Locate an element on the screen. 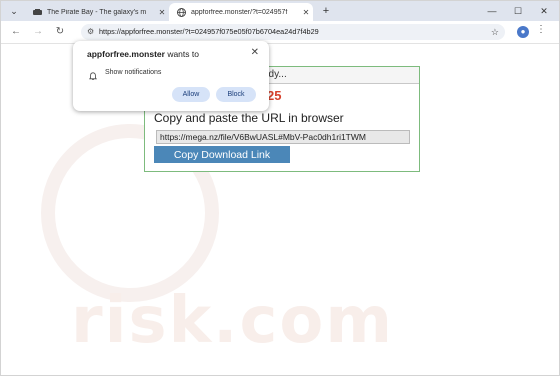 The width and height of the screenshot is (560, 376). tab-title: The Pirate Bay - The galaxy's m is located at coordinates (97, 12).